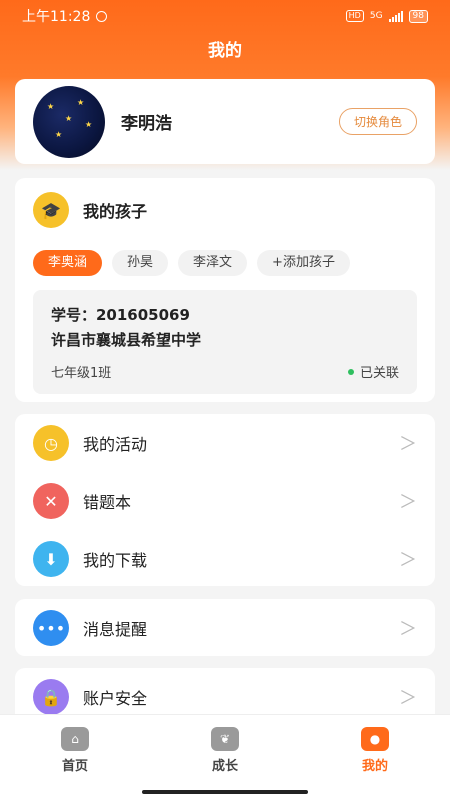 The height and width of the screenshot is (800, 450). What do you see at coordinates (225, 121) in the screenshot?
I see `profile-card: ★ ★ ★ ★ ★ 李明浩 切换角色` at bounding box center [225, 121].